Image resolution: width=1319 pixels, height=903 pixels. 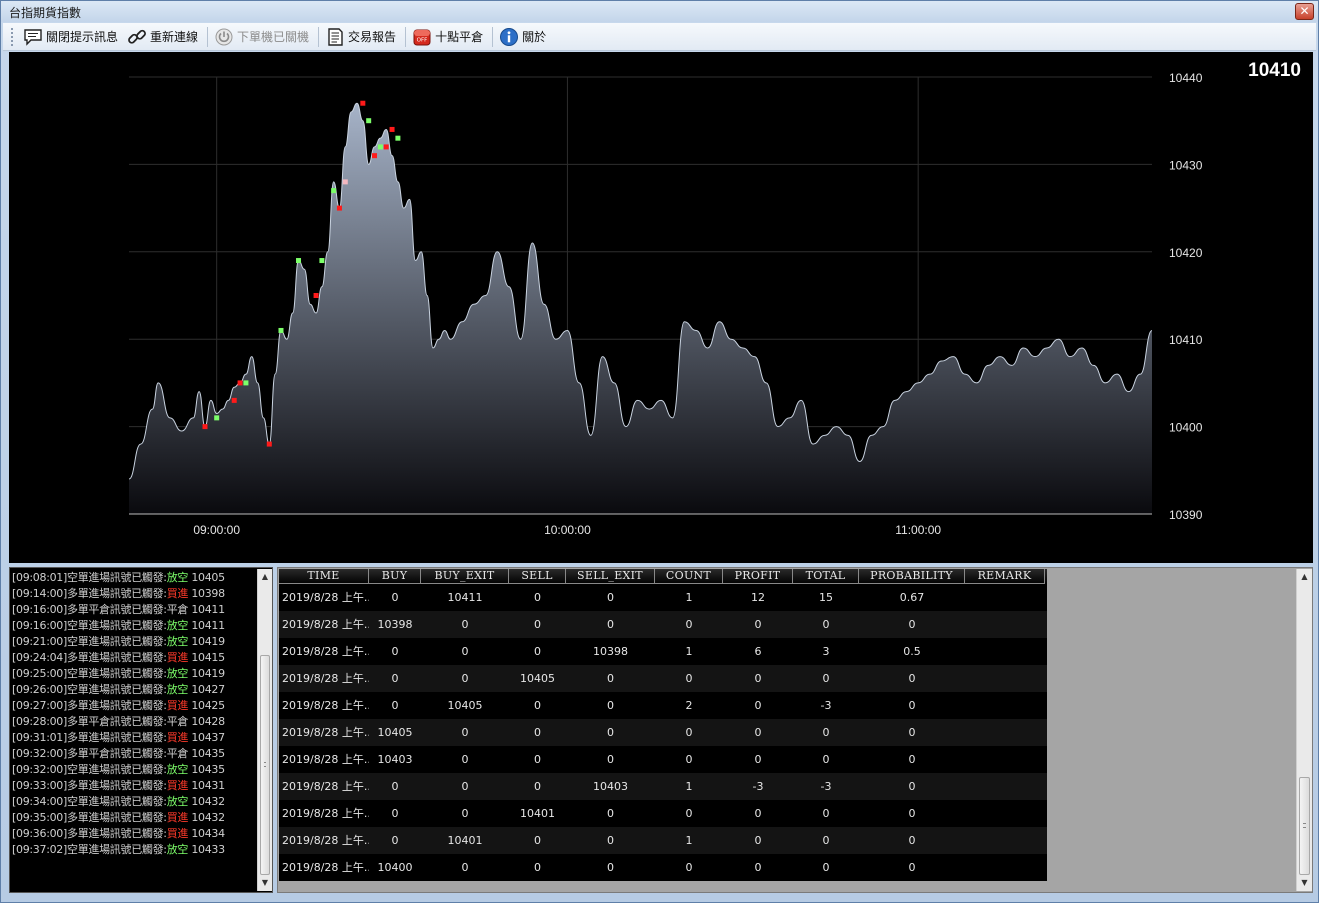 I want to click on reconnect-button: 重新連線, so click(x=164, y=37).